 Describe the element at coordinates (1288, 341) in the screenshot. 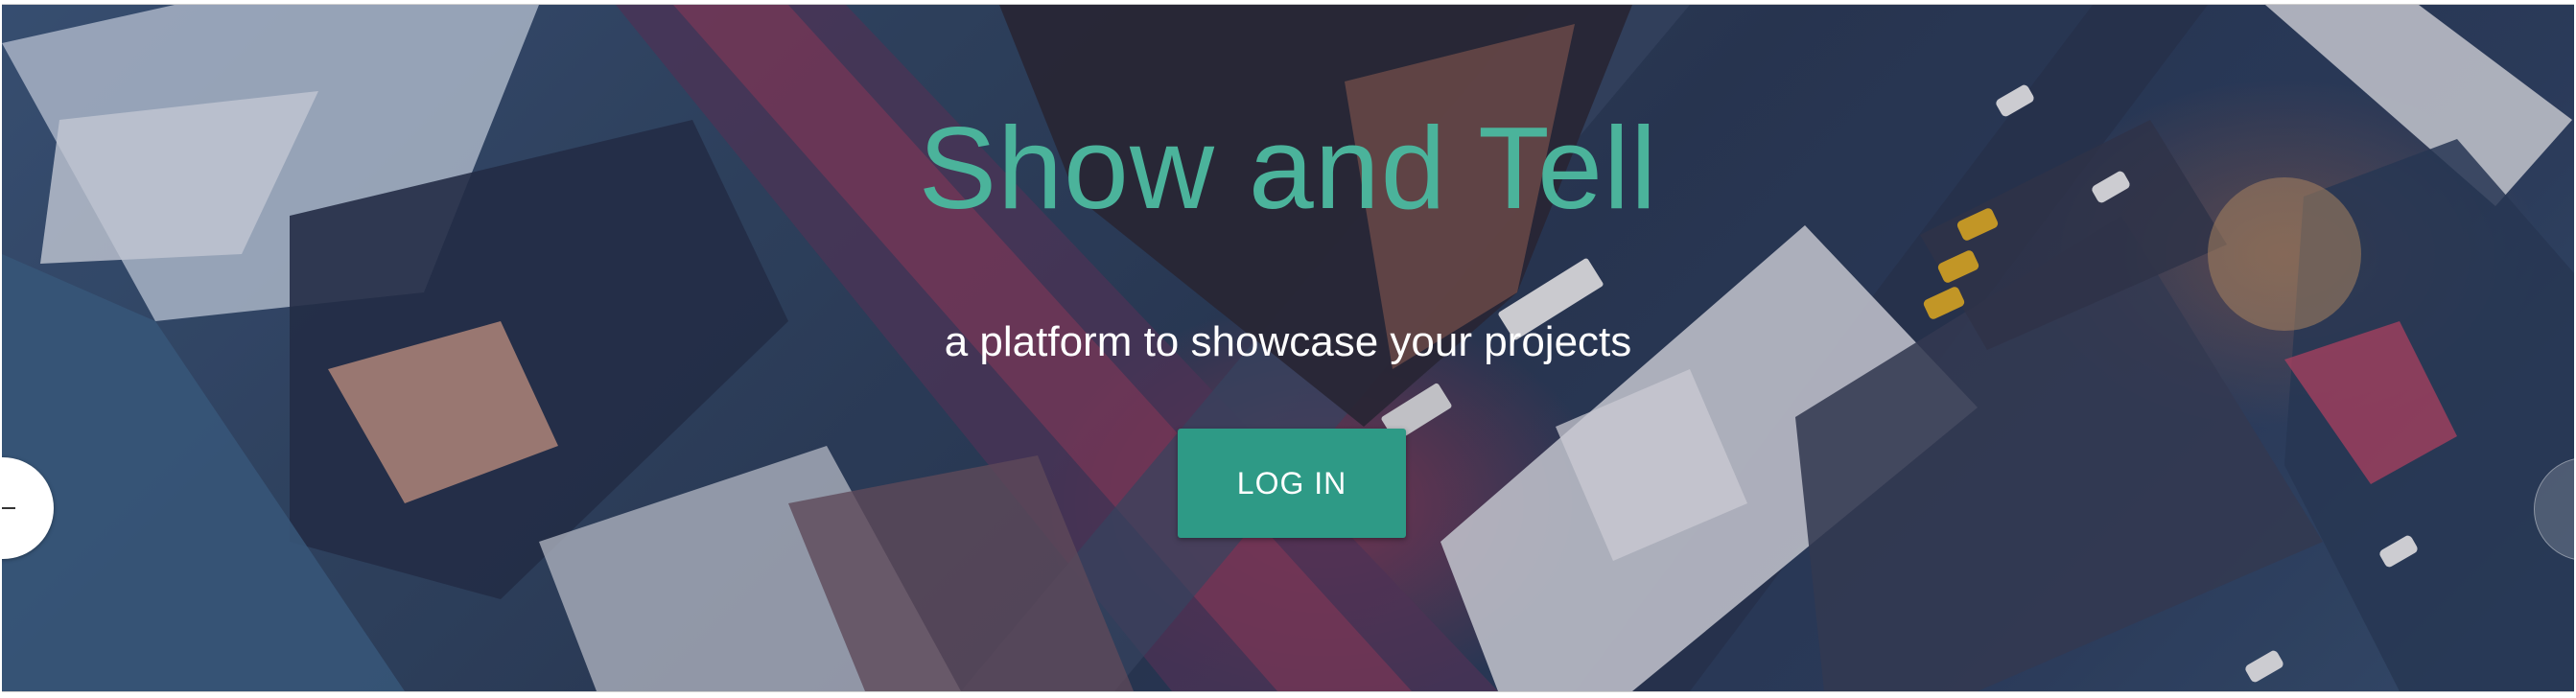

I see `hero-subtitle: a platform to showcase your projects` at that location.